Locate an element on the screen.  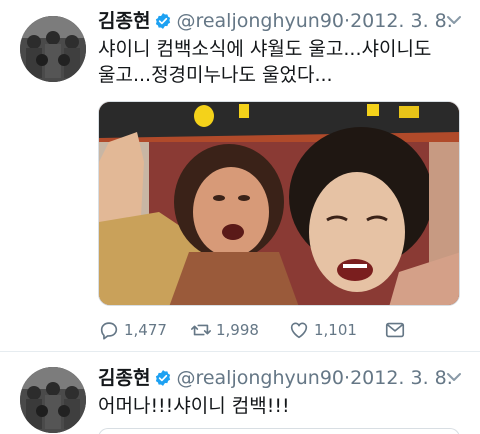
retweet-button: 1,998 is located at coordinates (224, 330).